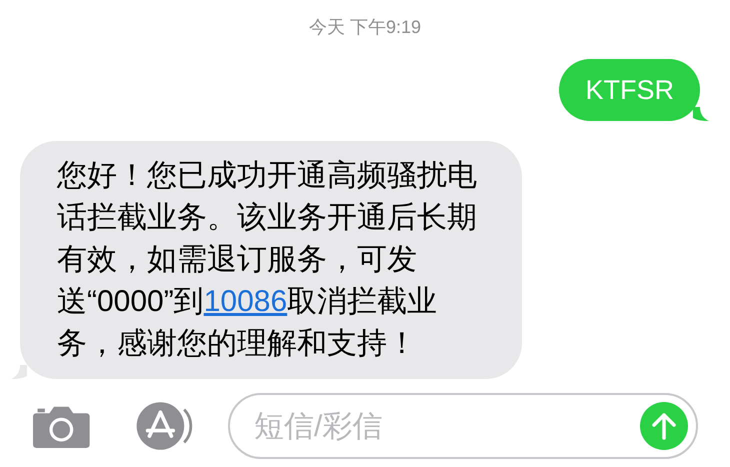 This screenshot has height=467, width=730. I want to click on phone-link: 10086, so click(246, 301).